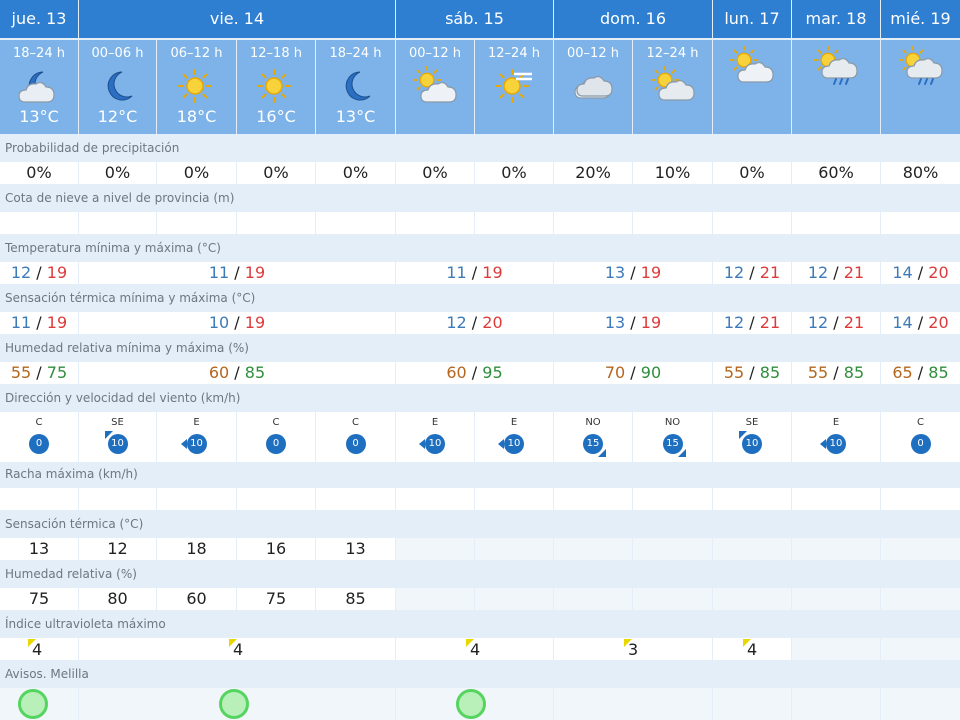 This screenshot has width=960, height=720. I want to click on hump-cell: 60, so click(196, 599).